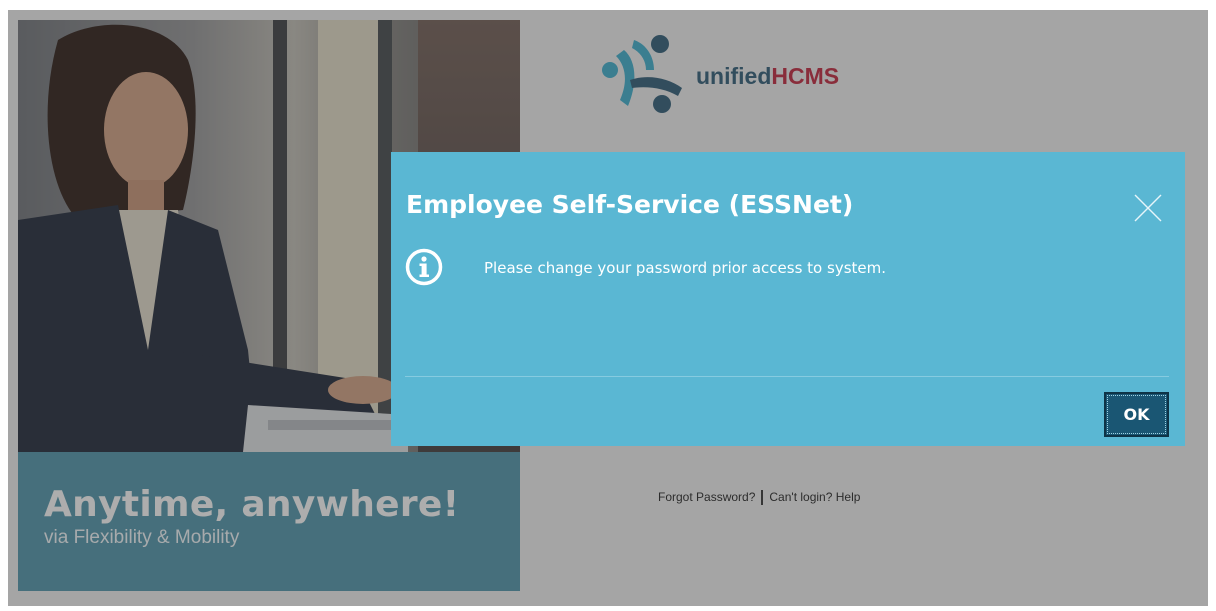 This screenshot has height=611, width=1216. What do you see at coordinates (1136, 414) in the screenshot?
I see `ok-button: OK` at bounding box center [1136, 414].